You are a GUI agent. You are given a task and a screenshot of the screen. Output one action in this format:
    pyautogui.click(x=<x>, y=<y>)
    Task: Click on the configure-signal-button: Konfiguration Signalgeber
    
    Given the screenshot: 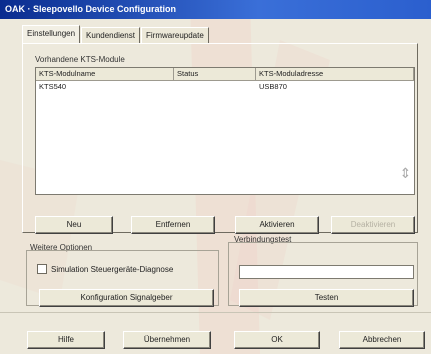 What is the action you would take?
    pyautogui.click(x=126, y=298)
    